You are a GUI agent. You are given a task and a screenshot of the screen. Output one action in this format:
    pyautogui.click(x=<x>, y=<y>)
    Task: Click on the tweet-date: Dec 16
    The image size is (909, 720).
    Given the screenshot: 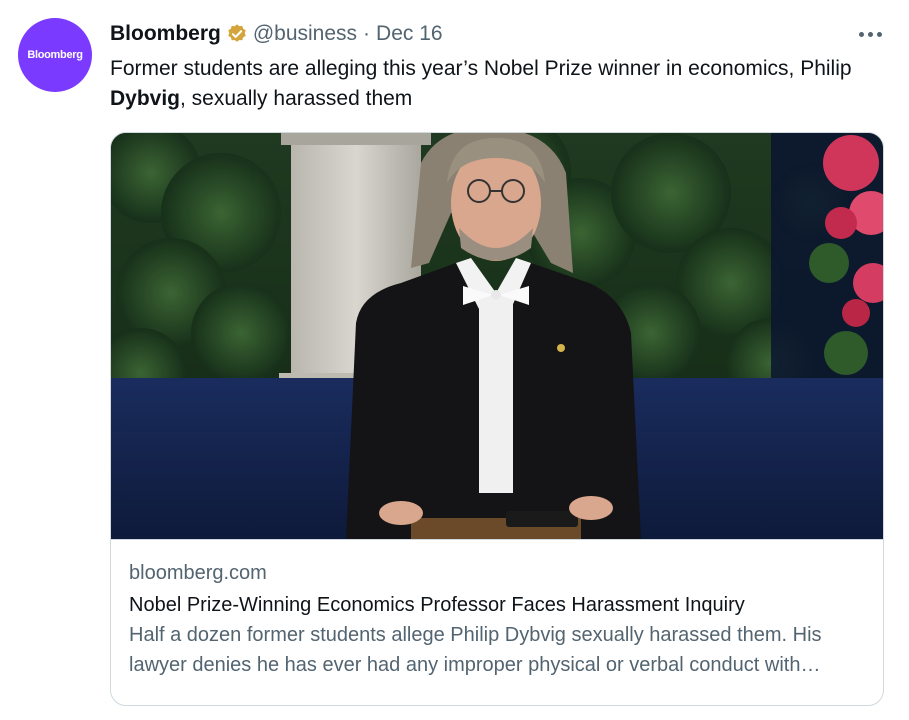 What is the action you would take?
    pyautogui.click(x=409, y=34)
    